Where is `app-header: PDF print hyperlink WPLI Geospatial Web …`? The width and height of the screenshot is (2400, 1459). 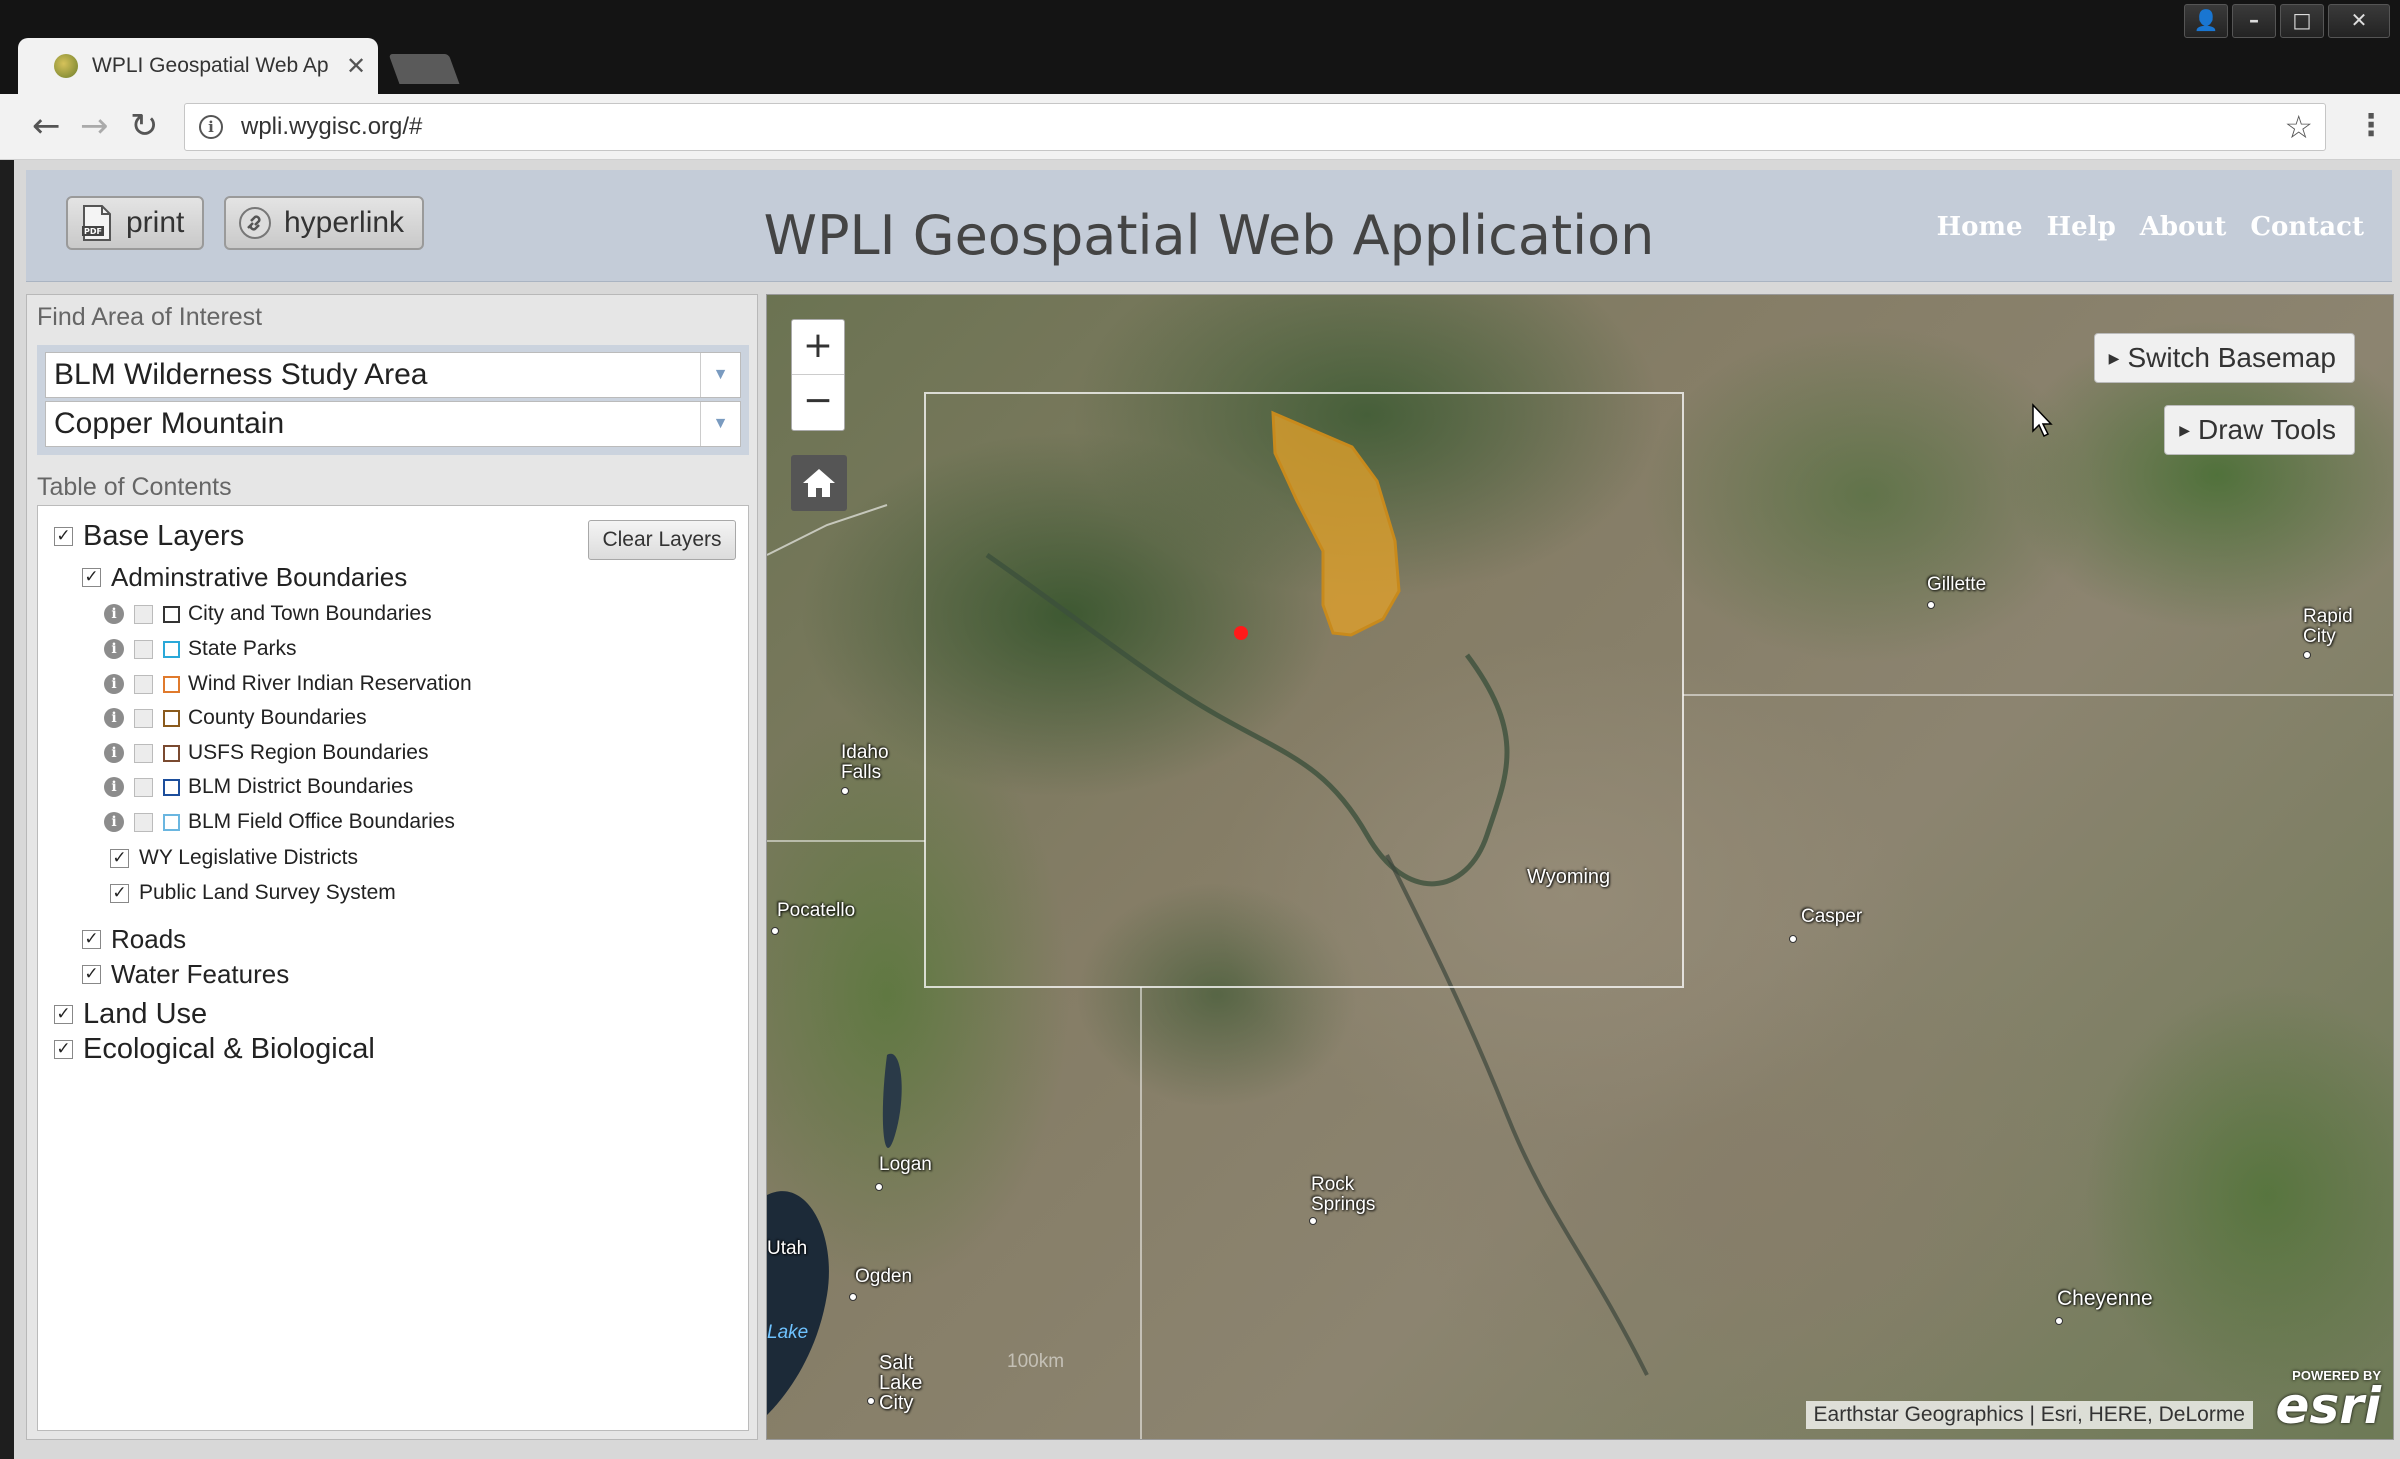 app-header: PDF print hyperlink WPLI Geospatial Web … is located at coordinates (1209, 226).